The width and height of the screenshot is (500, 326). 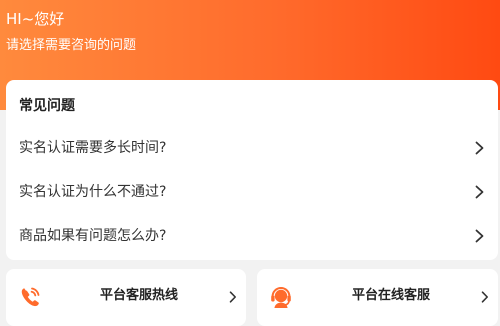 I want to click on greeting-text: HI~您好, so click(x=35, y=19).